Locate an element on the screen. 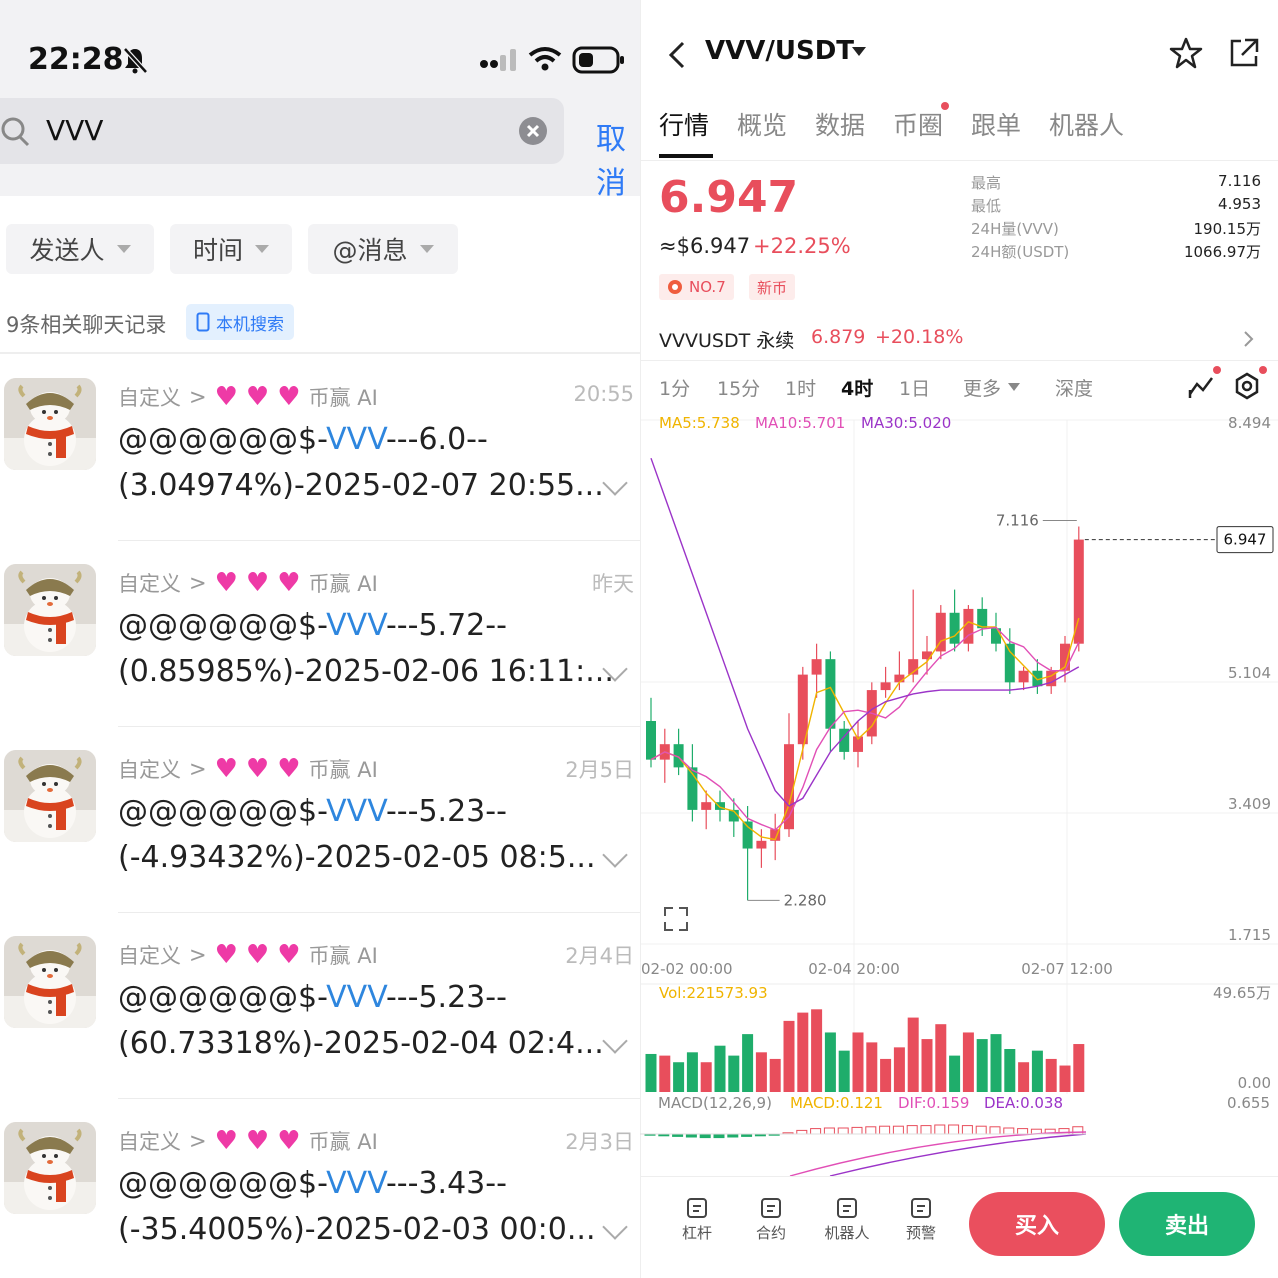  alert-icon is located at coordinates (921, 1209).